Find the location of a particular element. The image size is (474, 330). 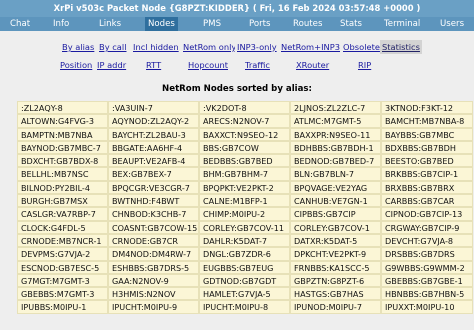

node-entry: BELLHL:MB7NSC is located at coordinates (62, 174).